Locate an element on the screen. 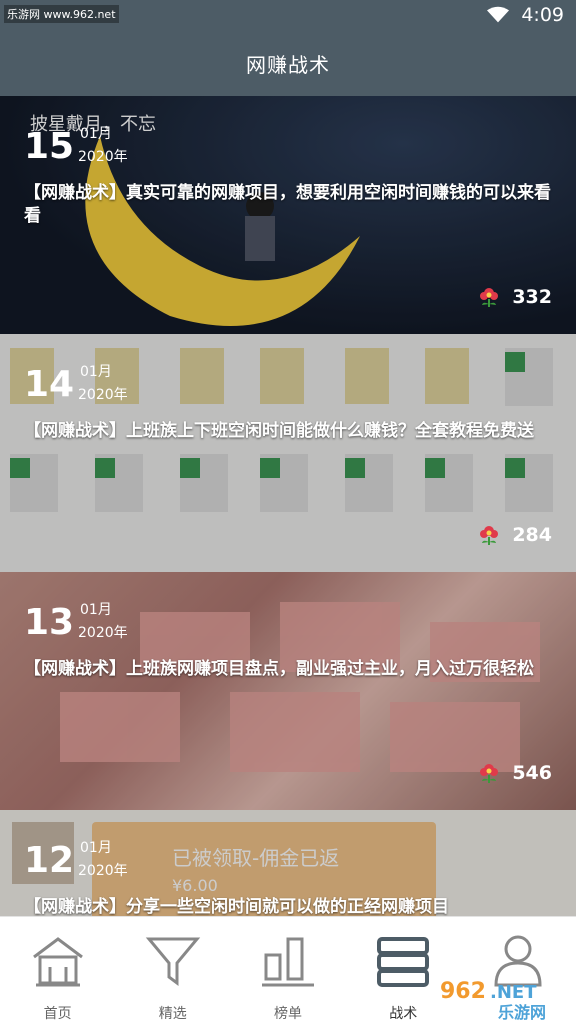 The height and width of the screenshot is (1024, 576). status-indicators: 4:09 is located at coordinates (525, 15).